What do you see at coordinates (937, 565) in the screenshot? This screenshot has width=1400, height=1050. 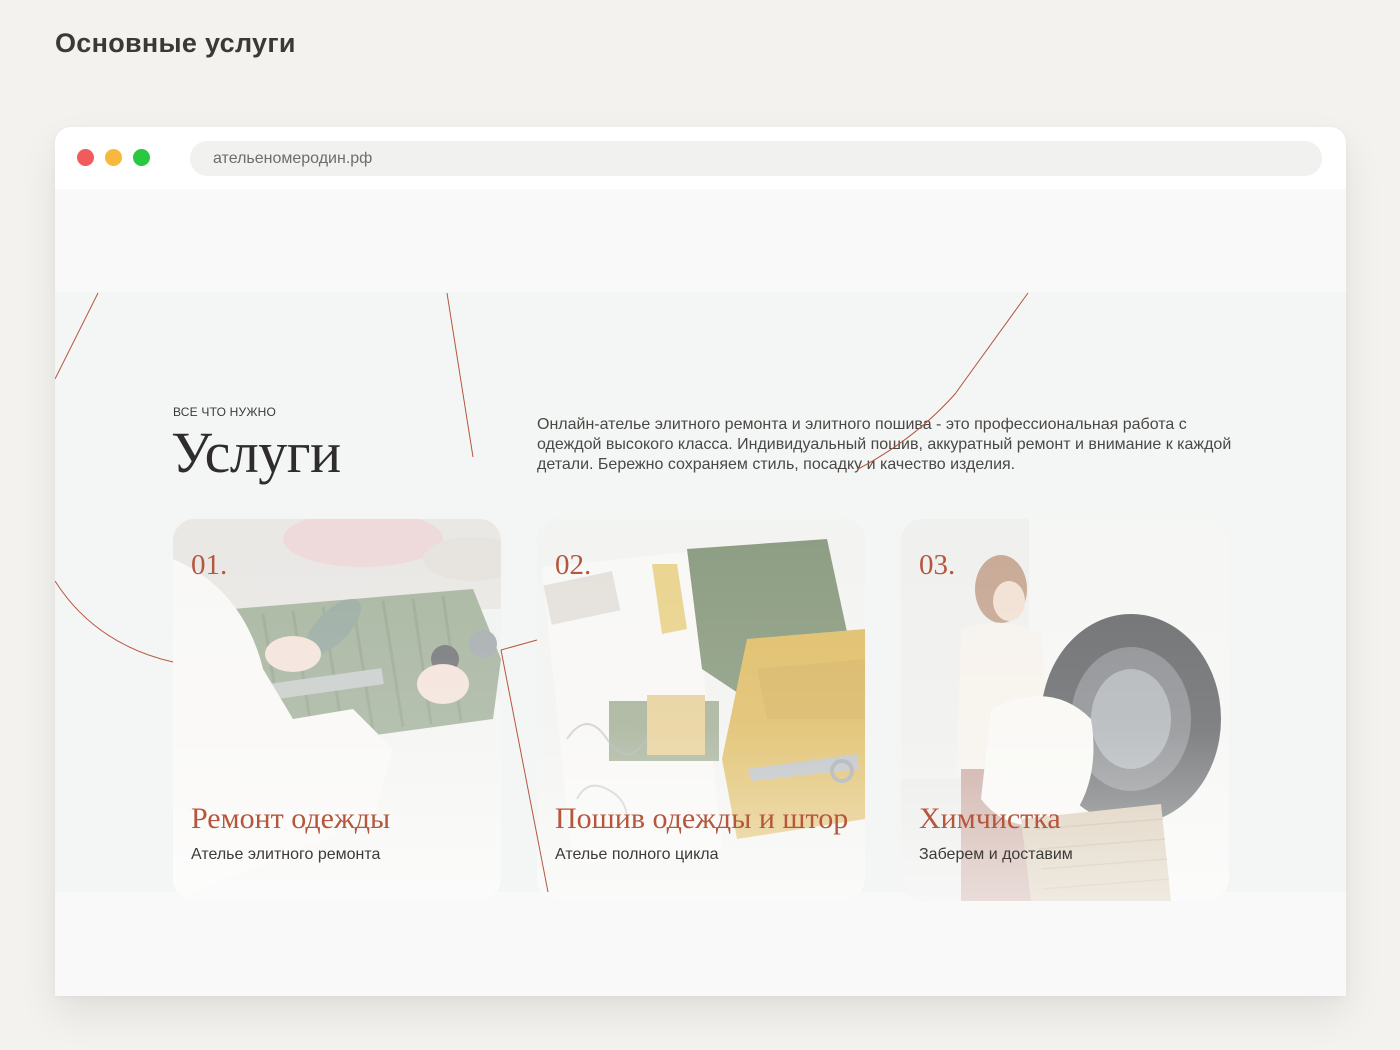 I see `service-card-number: 03.` at bounding box center [937, 565].